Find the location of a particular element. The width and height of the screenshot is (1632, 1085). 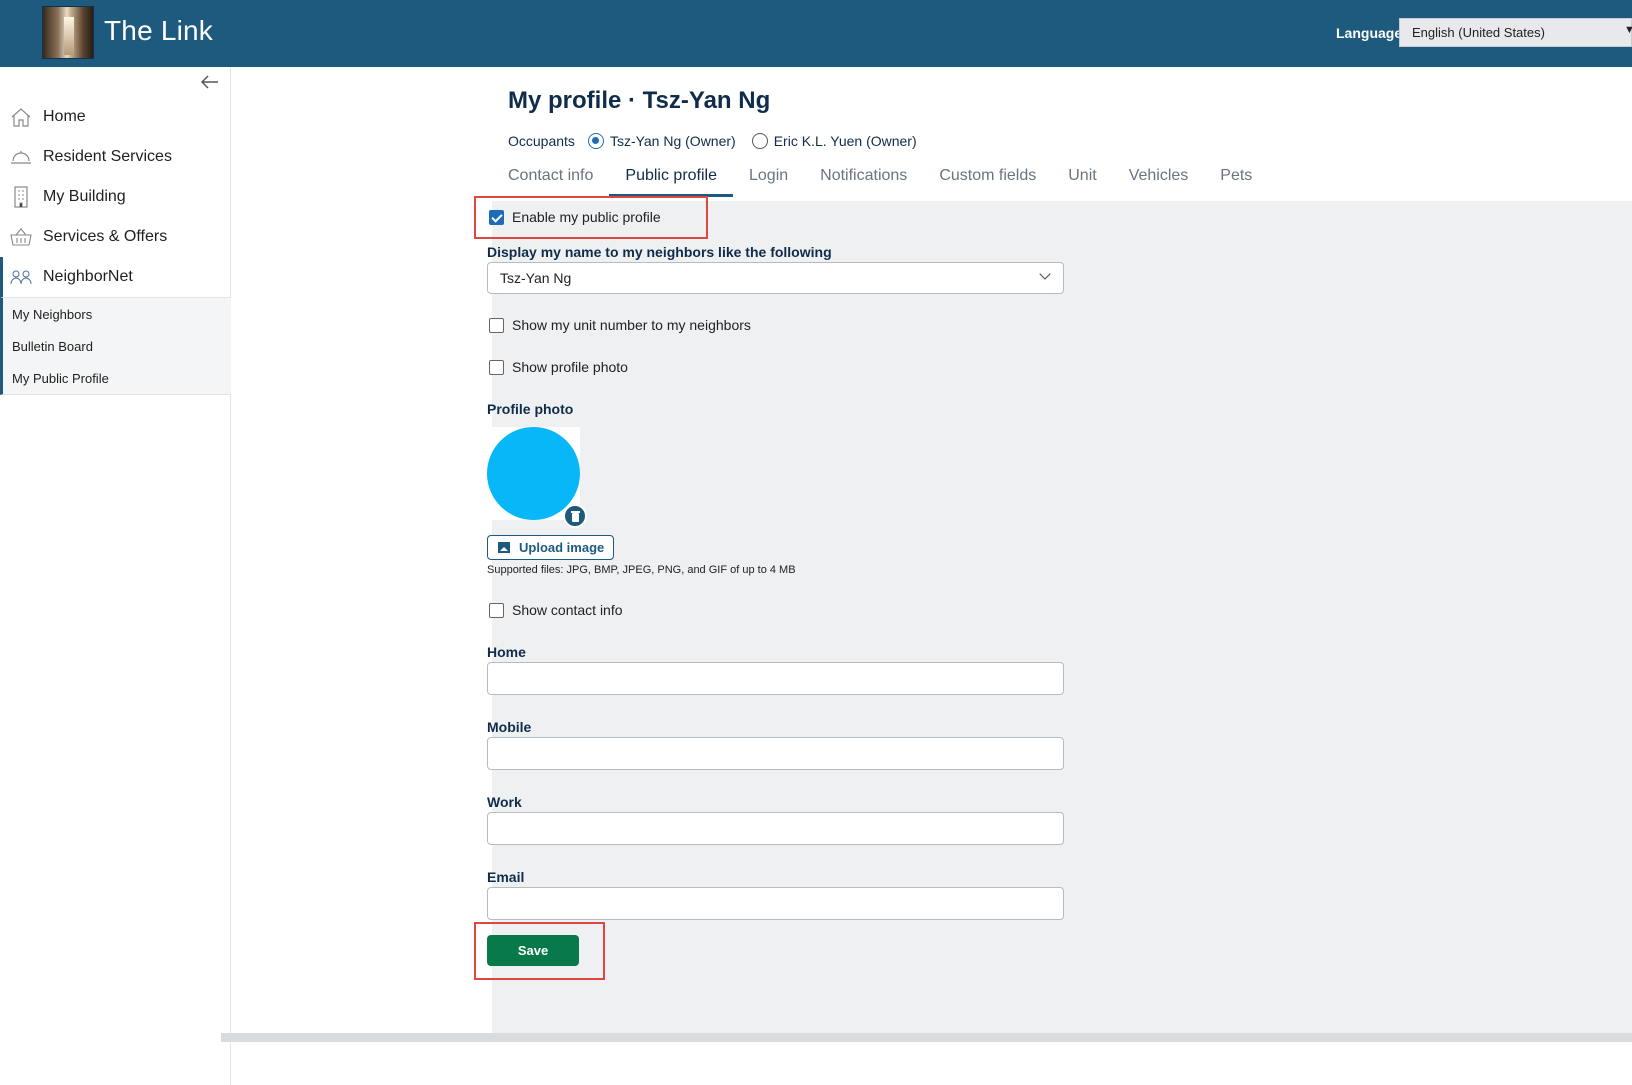

upload-image-button: Upload image is located at coordinates (550, 547).